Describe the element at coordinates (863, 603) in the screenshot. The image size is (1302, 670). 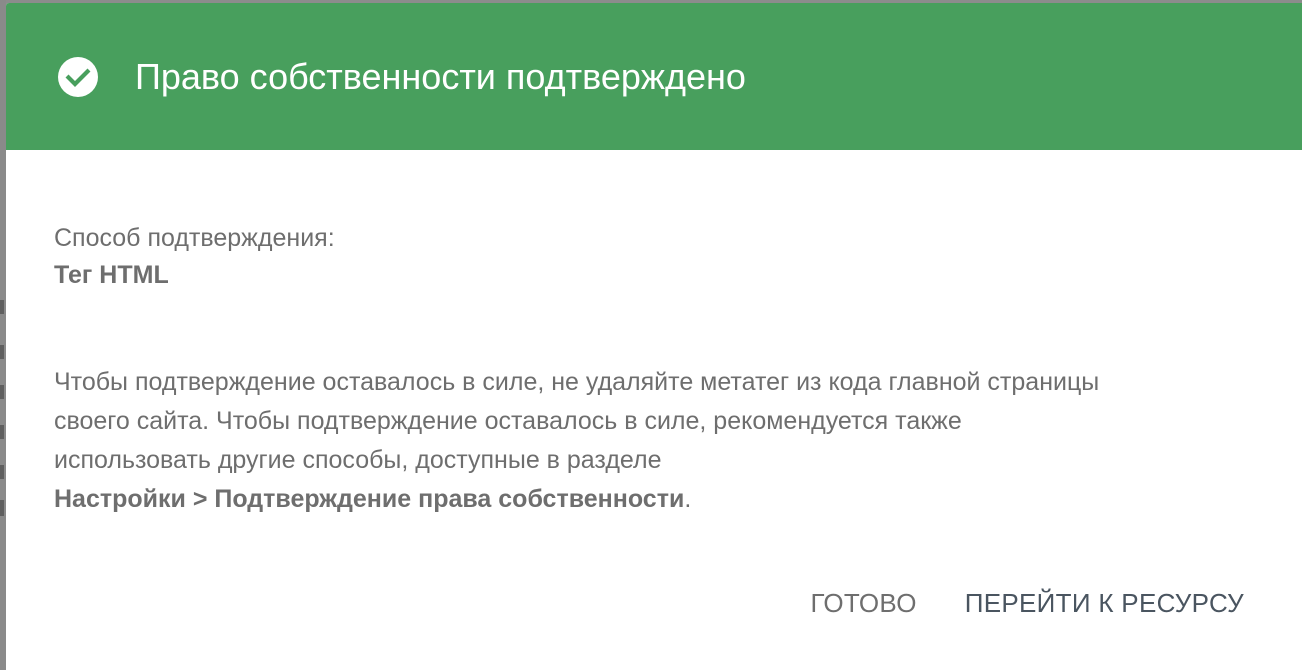
I see `done-button: ГОТОВО` at that location.